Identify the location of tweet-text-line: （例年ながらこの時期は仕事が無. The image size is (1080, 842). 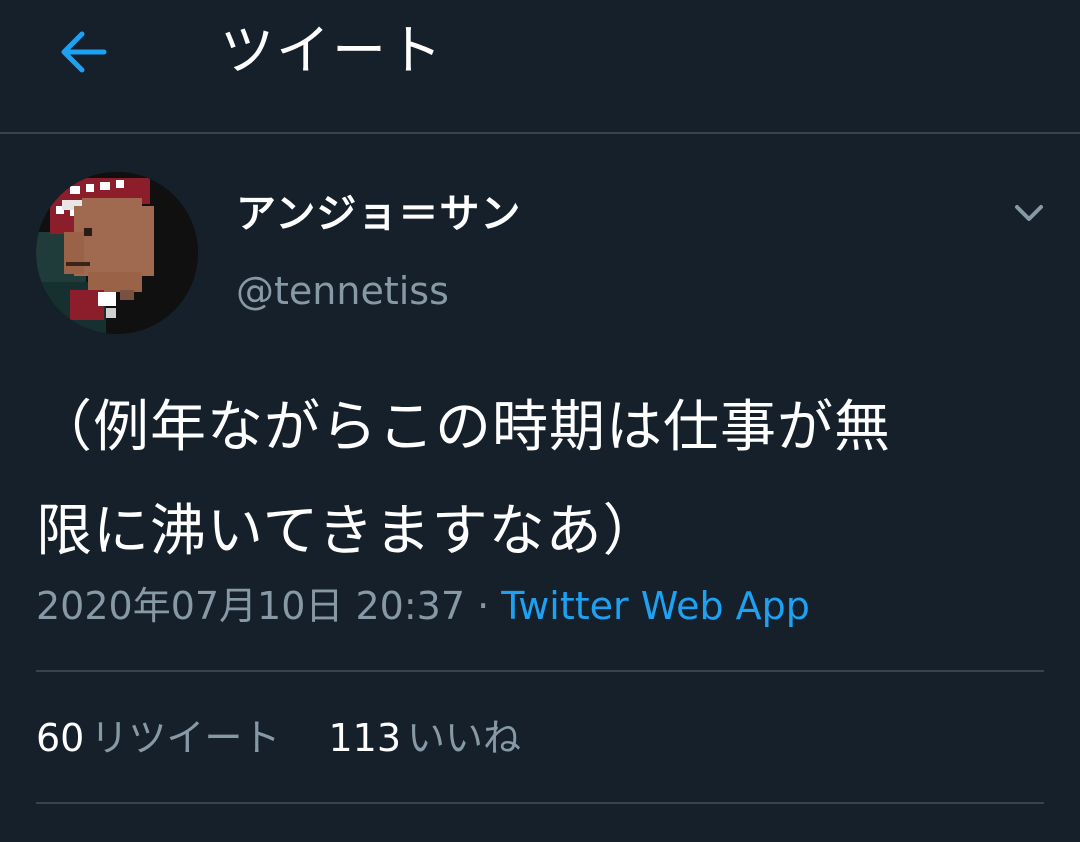
(463, 427).